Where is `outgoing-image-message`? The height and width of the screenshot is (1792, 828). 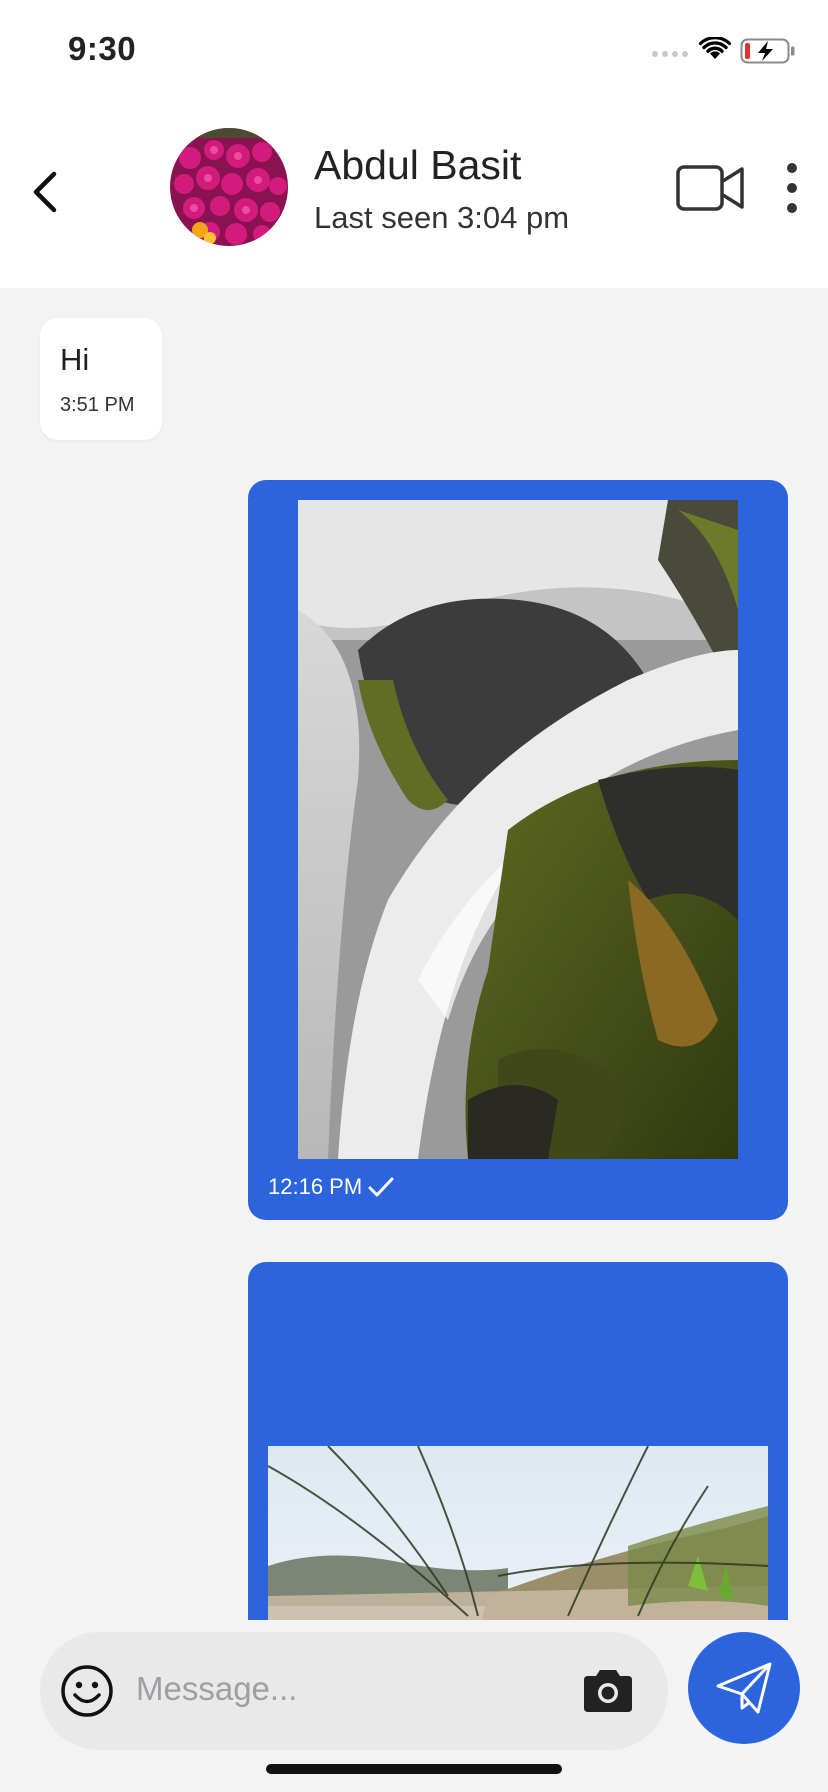 outgoing-image-message is located at coordinates (518, 1441).